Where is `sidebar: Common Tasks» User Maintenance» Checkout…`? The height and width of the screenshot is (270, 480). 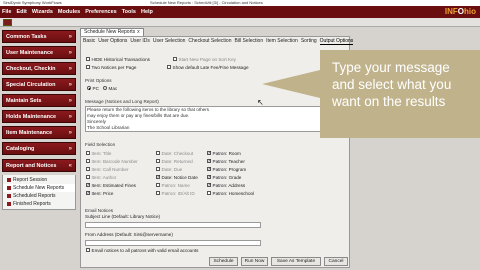
sidebar: Common Tasks» User Maintenance» Checkout… is located at coordinates (39, 149).